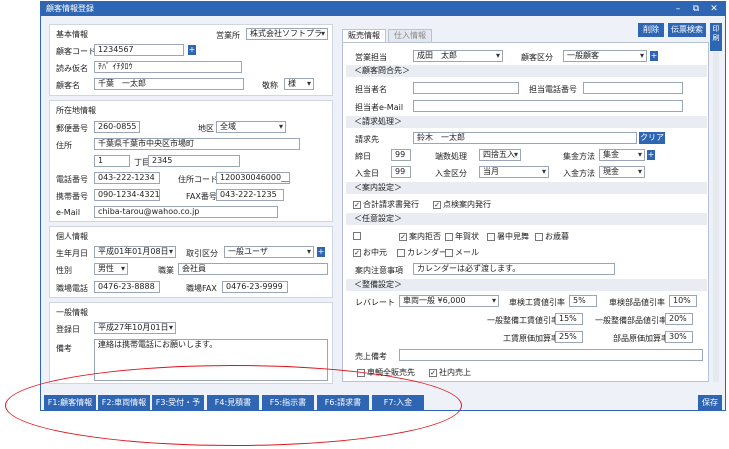  I want to click on summer-greeting-checkbox: 暑中見舞, so click(508, 236).